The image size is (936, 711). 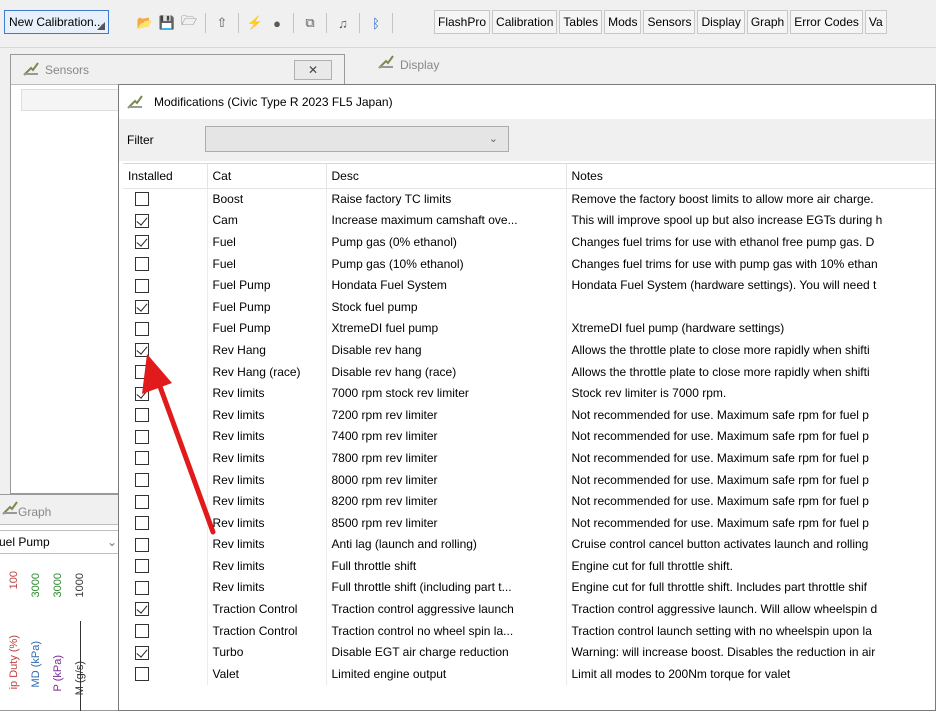 I want to click on flash-icon: ⚡, so click(x=255, y=23).